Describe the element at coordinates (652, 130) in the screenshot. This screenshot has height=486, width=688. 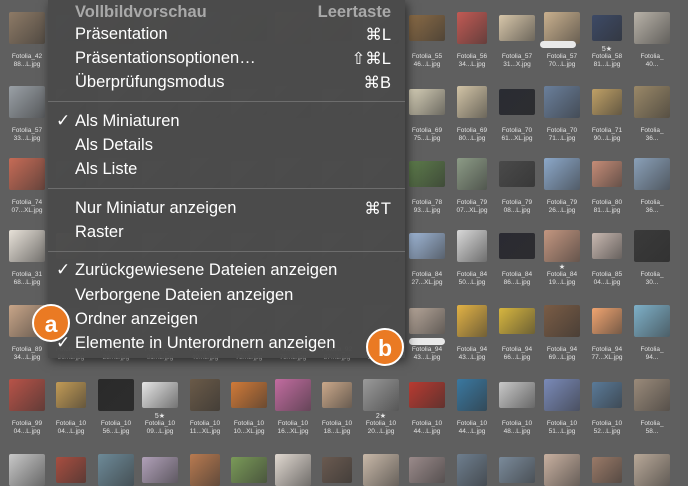
I see `thumbnail-filename: Fotolia_` at that location.